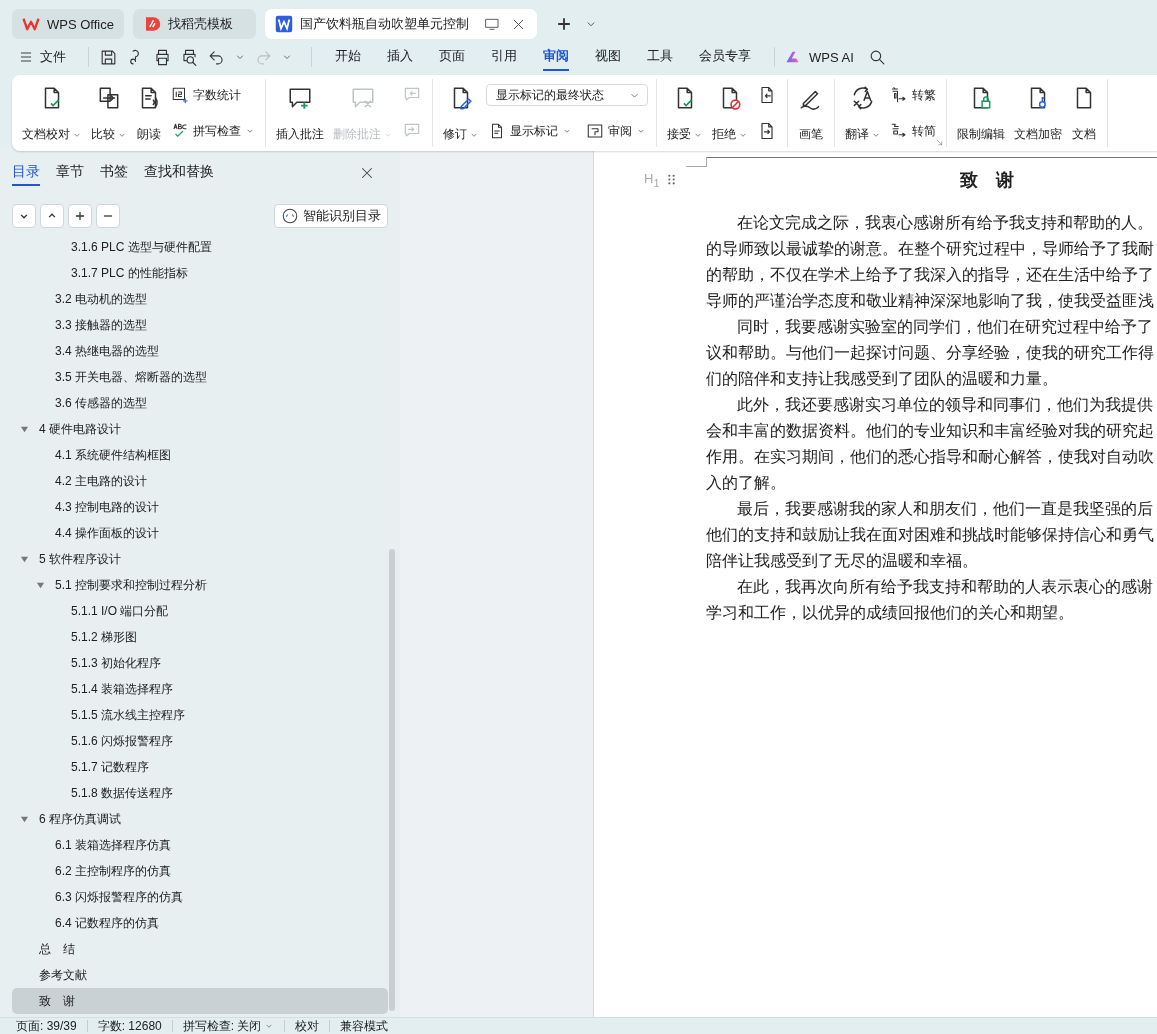  Describe the element at coordinates (981, 113) in the screenshot. I see `ribbon-button: 限制编辑` at that location.